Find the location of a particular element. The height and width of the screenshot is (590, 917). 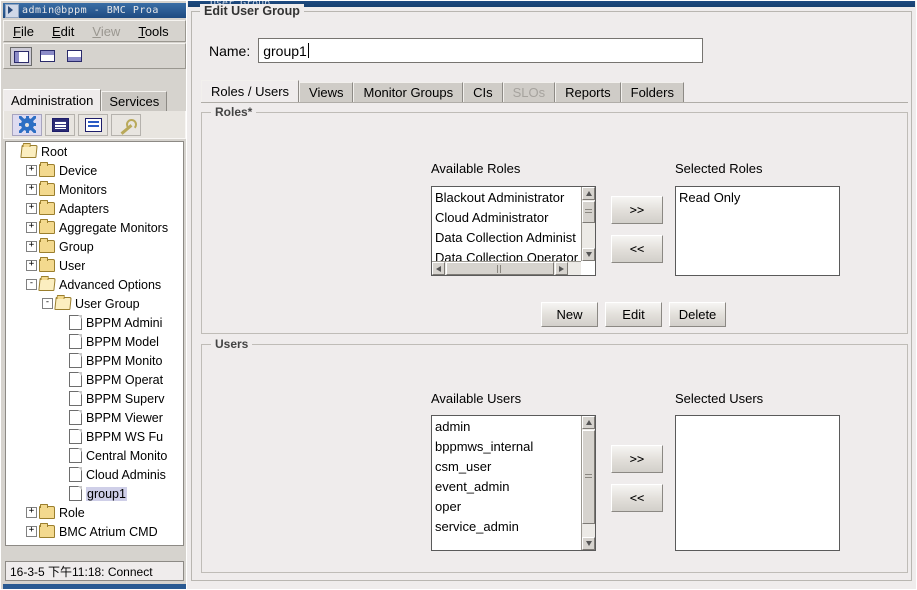

menu-edit: Edit is located at coordinates (63, 31).